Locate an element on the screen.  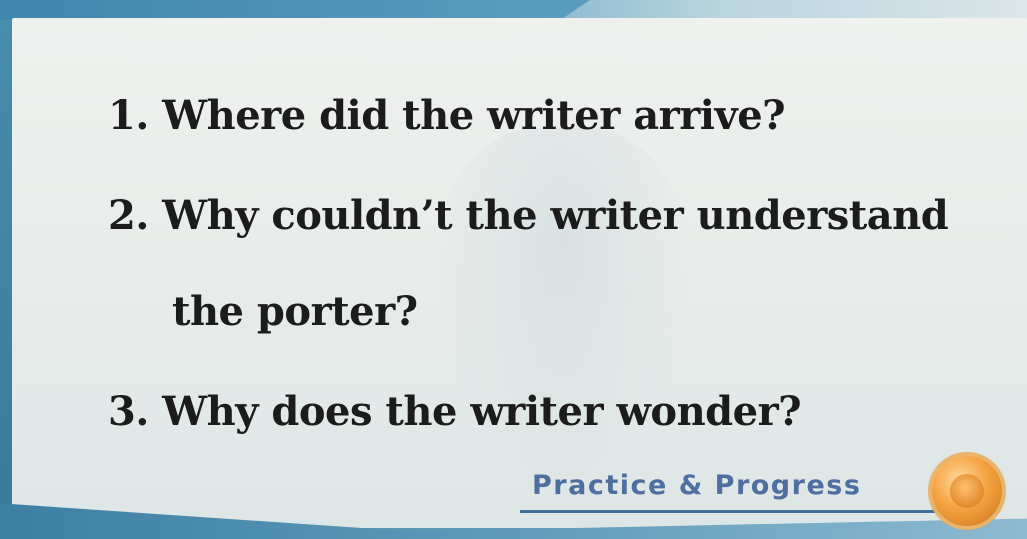
orb-inner-icon is located at coordinates (967, 491).